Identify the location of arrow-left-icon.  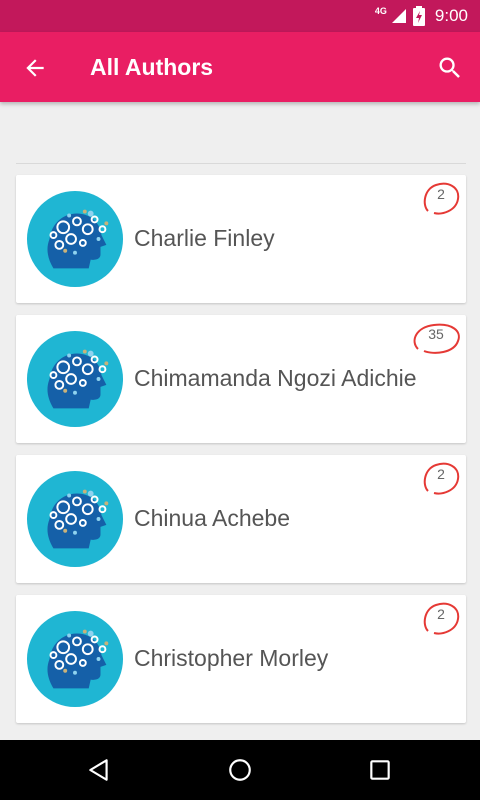
(35, 68).